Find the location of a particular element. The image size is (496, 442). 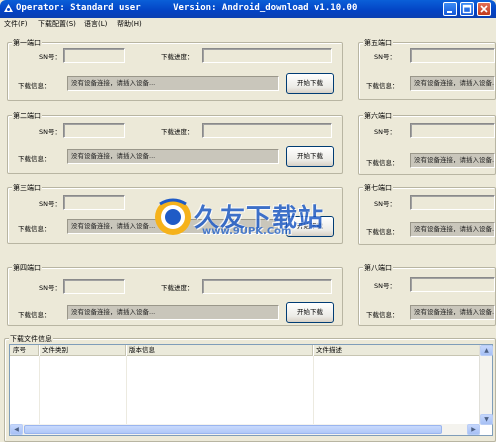

horizontal-scrollbar: ◀ ▶ is located at coordinates (245, 429).